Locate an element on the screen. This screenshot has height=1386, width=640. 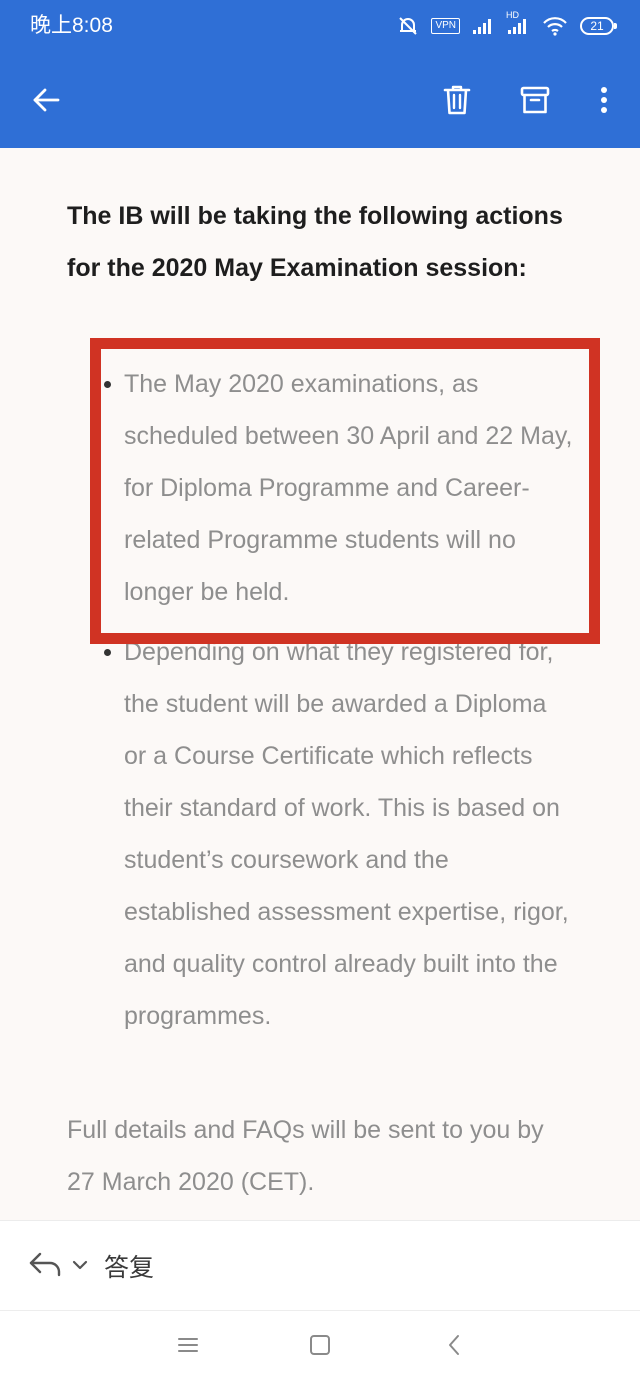
status-time: 晚上8:08 is located at coordinates (71, 25).